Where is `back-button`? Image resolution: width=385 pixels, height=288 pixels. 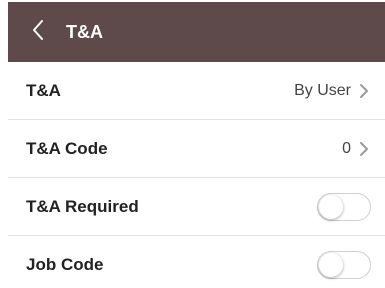 back-button is located at coordinates (38, 32).